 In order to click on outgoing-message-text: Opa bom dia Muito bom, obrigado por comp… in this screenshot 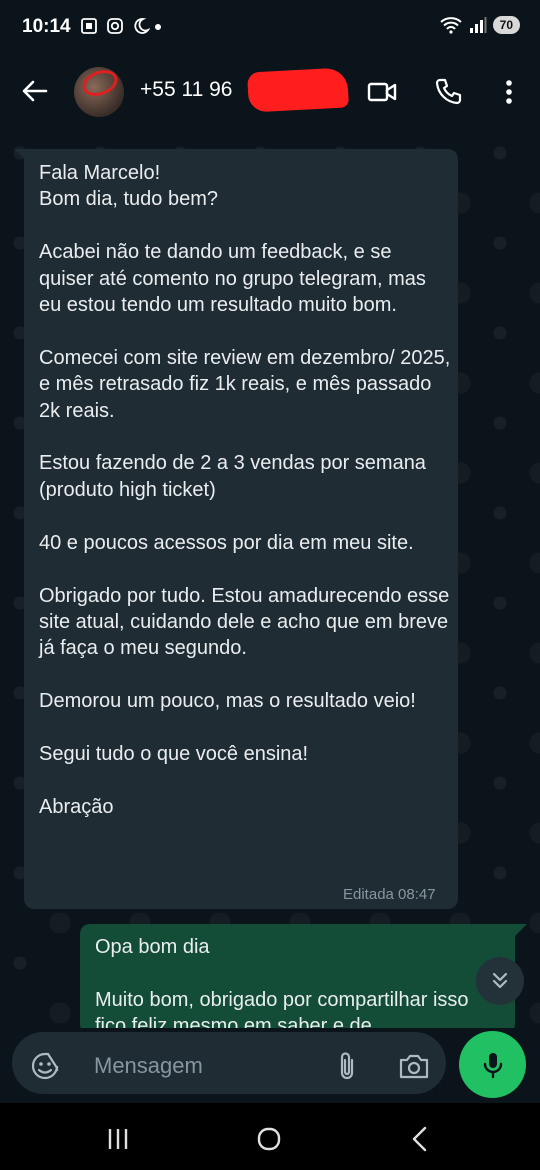, I will do `click(282, 985)`.